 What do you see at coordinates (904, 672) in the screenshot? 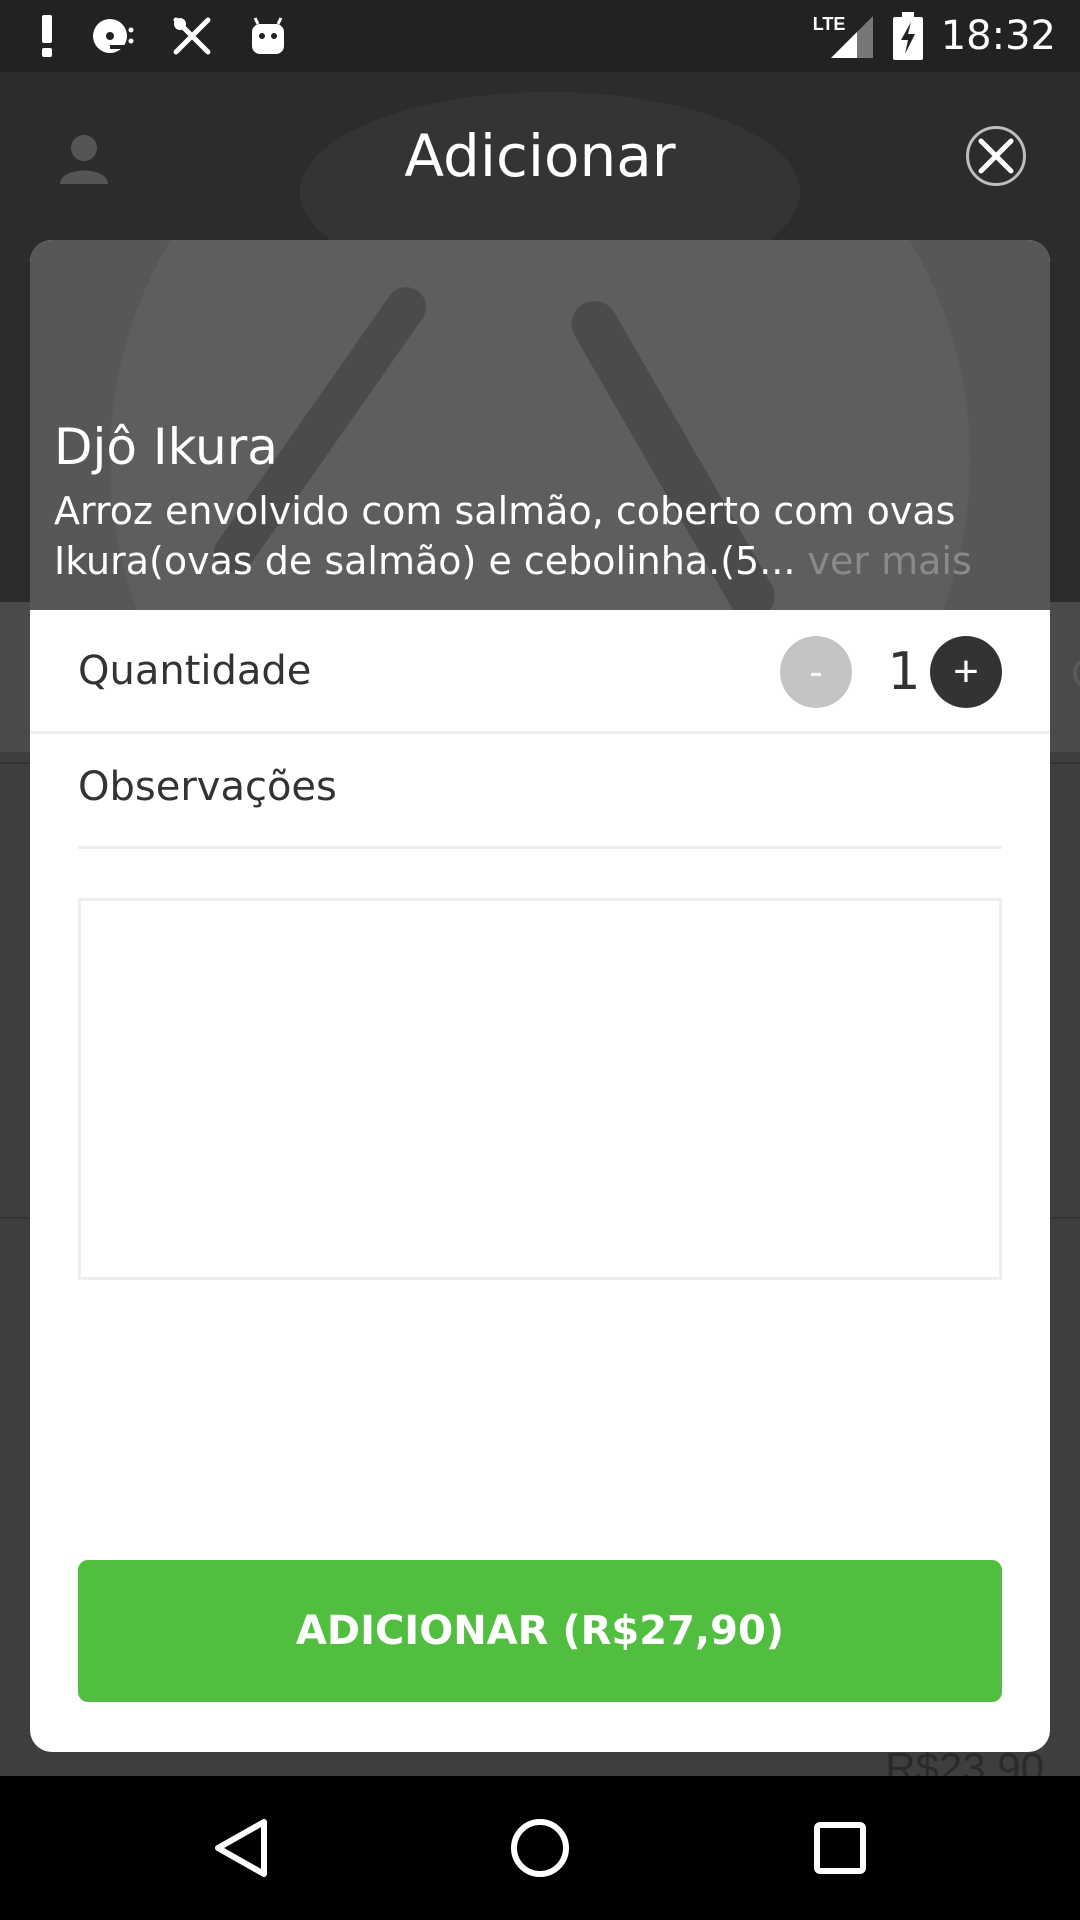
I see `quantity-value: 1` at bounding box center [904, 672].